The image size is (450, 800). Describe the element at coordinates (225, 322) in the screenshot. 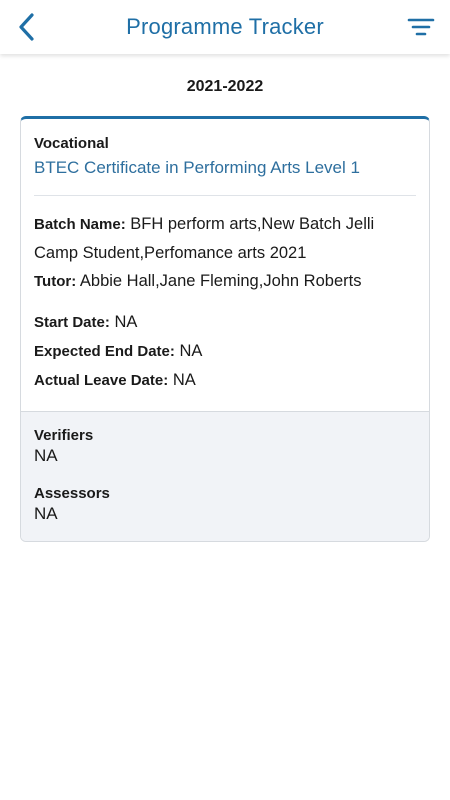

I see `start-date-row: Start Date: NA` at that location.